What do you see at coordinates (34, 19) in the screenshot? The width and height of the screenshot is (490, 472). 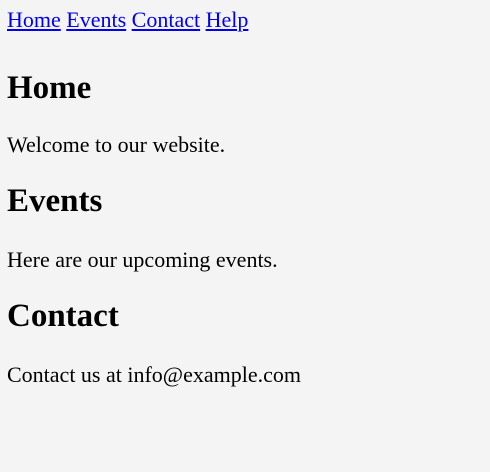 I see `nav-link-home: Home` at bounding box center [34, 19].